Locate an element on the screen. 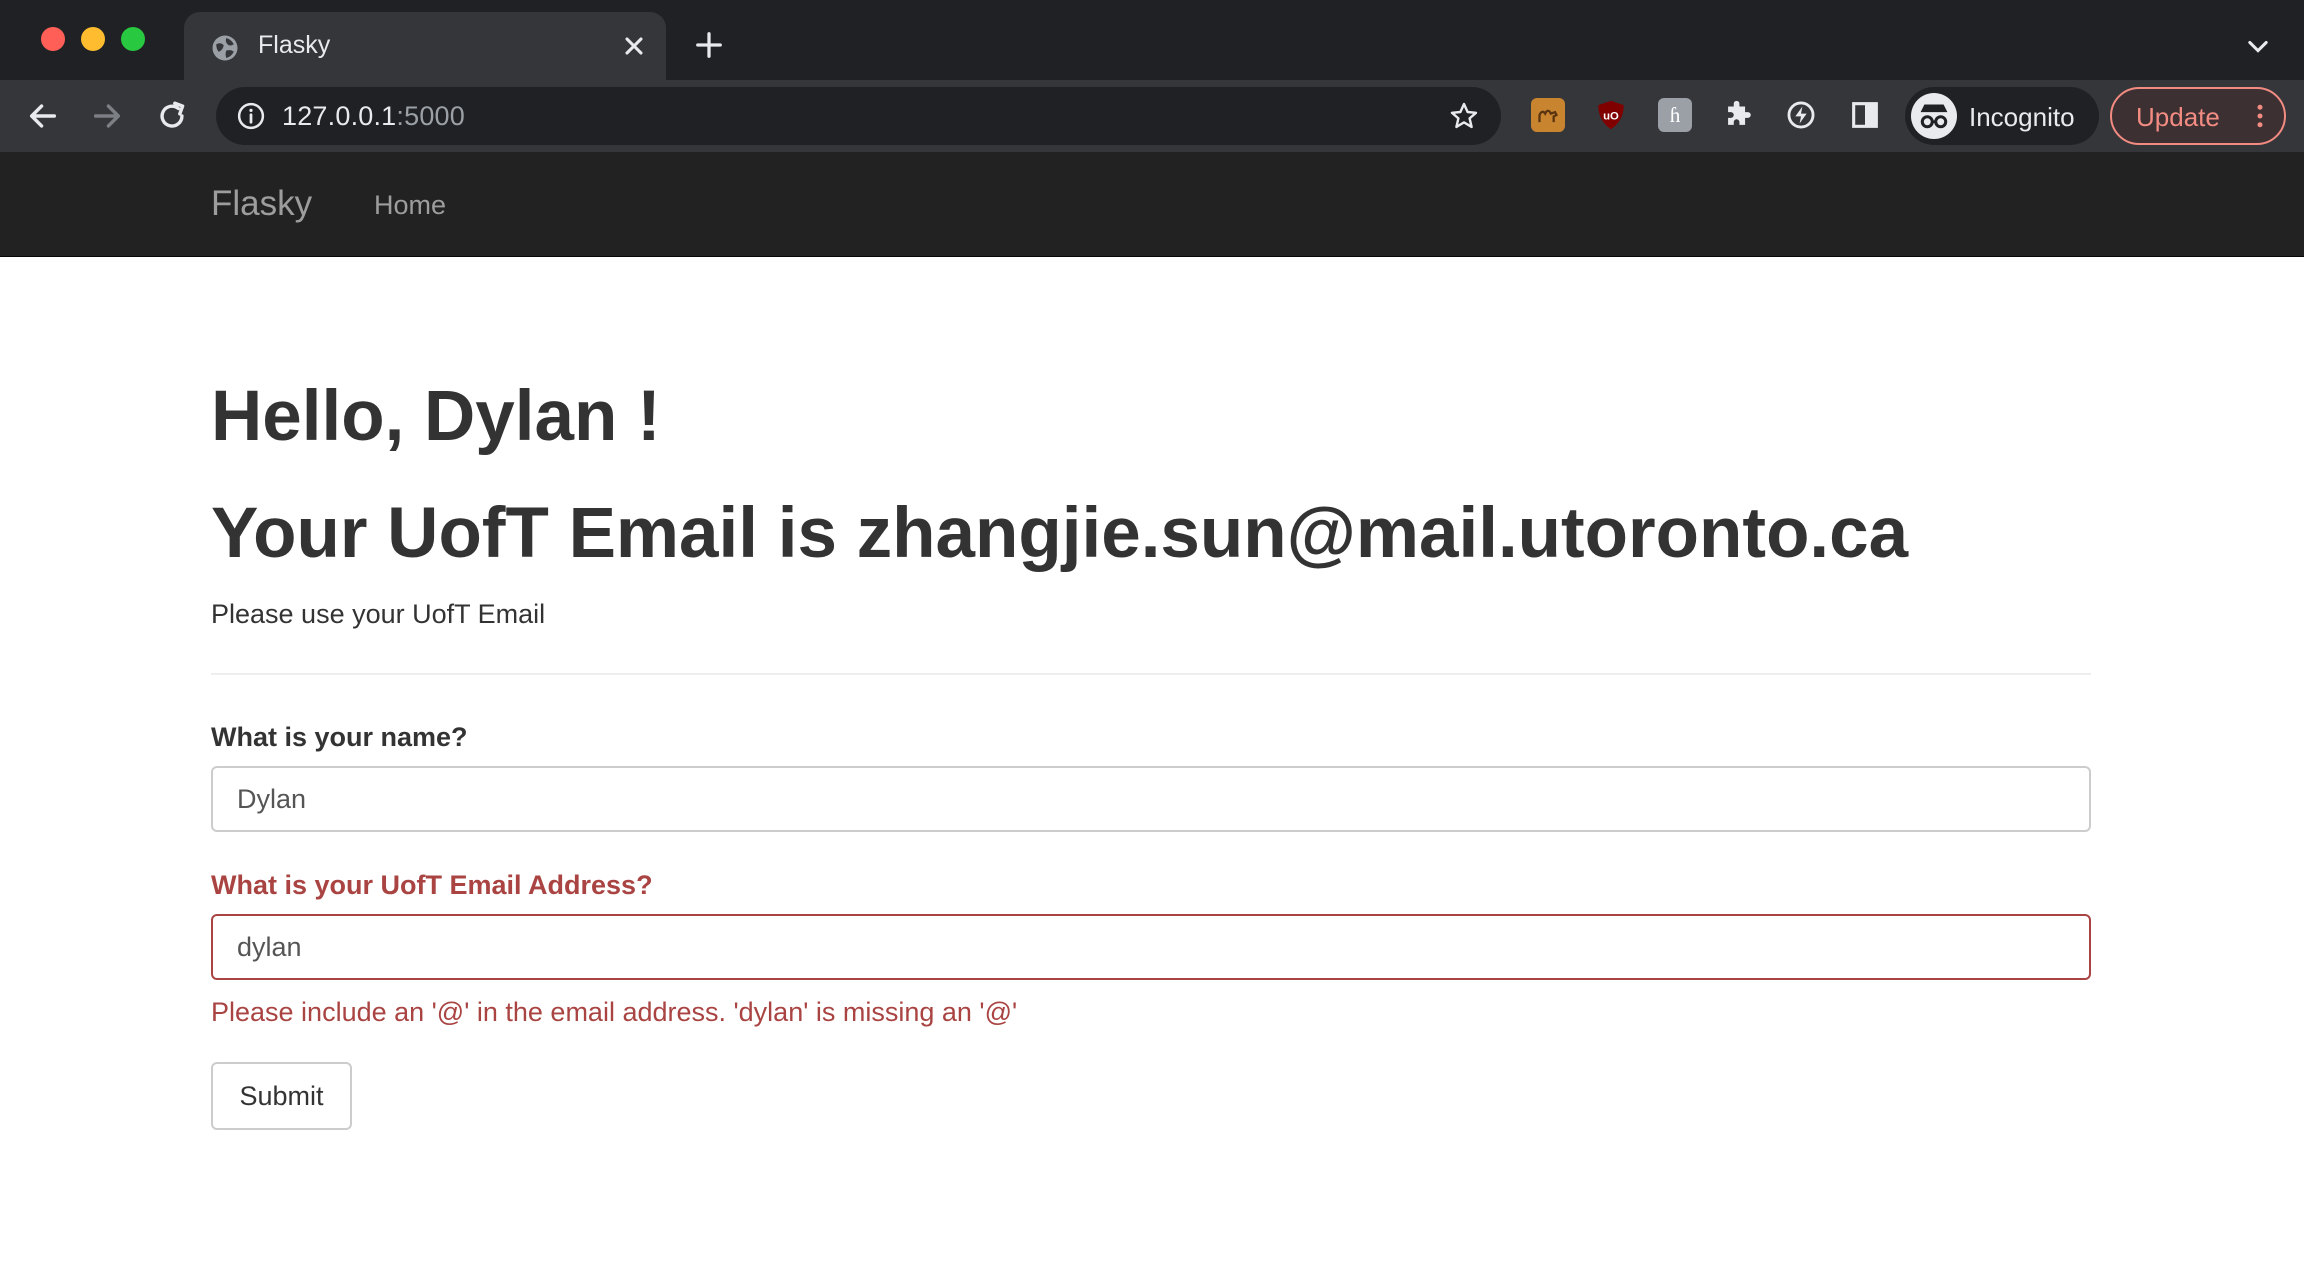 Image resolution: width=2304 pixels, height=1264 pixels. browser-toolbar: 127.0.0.1:5000 uO ɦ Incognito Update is located at coordinates (1152, 116).